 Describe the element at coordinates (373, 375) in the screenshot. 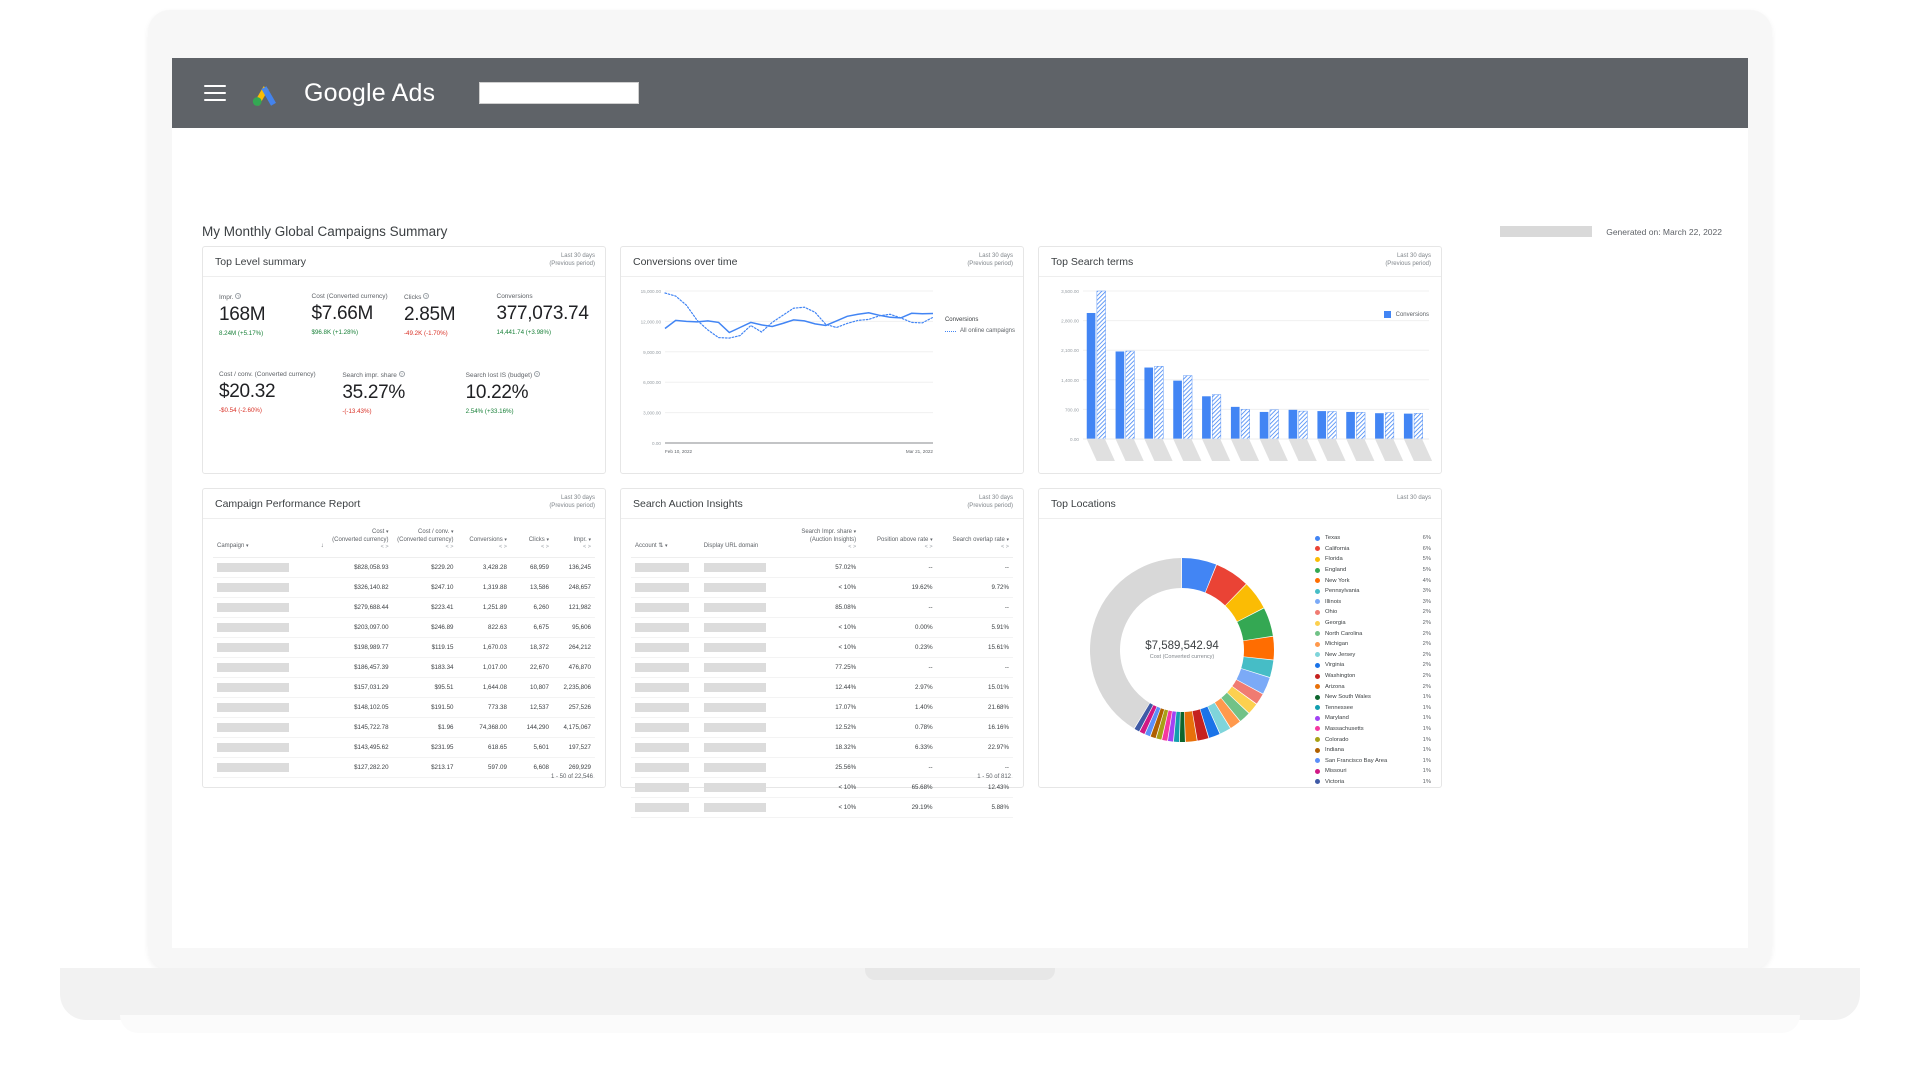

I see `metric-label: Search impr. share ?` at that location.